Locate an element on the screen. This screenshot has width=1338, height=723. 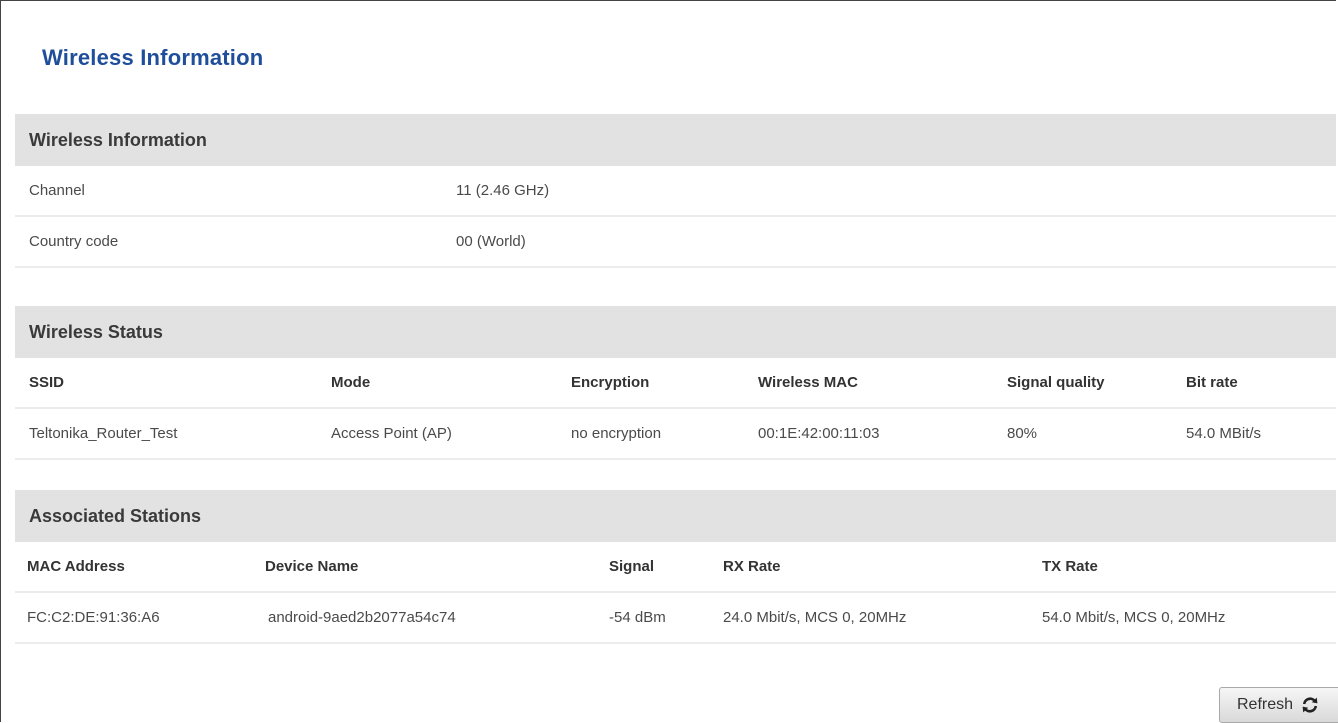
status-signal-quality: 80% is located at coordinates (1022, 433).